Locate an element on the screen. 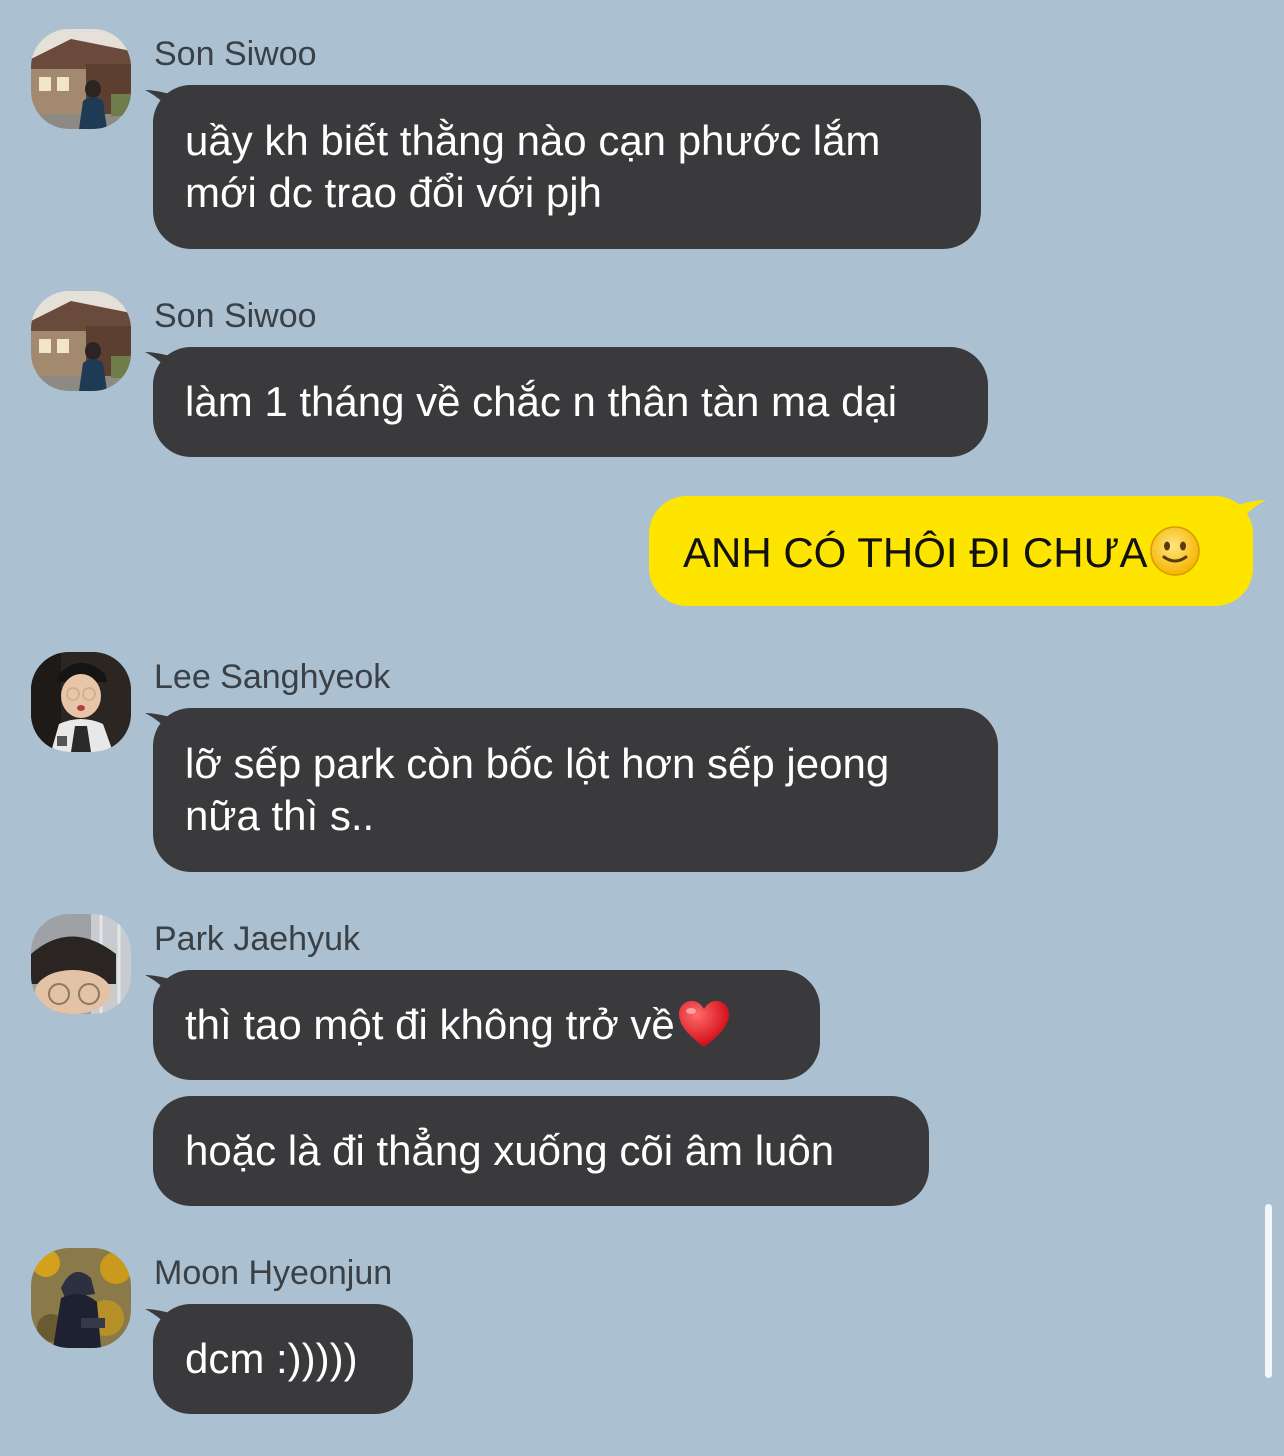  message-bubble: làm 1 tháng về chắc n thân tàn ma dại is located at coordinates (570, 402).